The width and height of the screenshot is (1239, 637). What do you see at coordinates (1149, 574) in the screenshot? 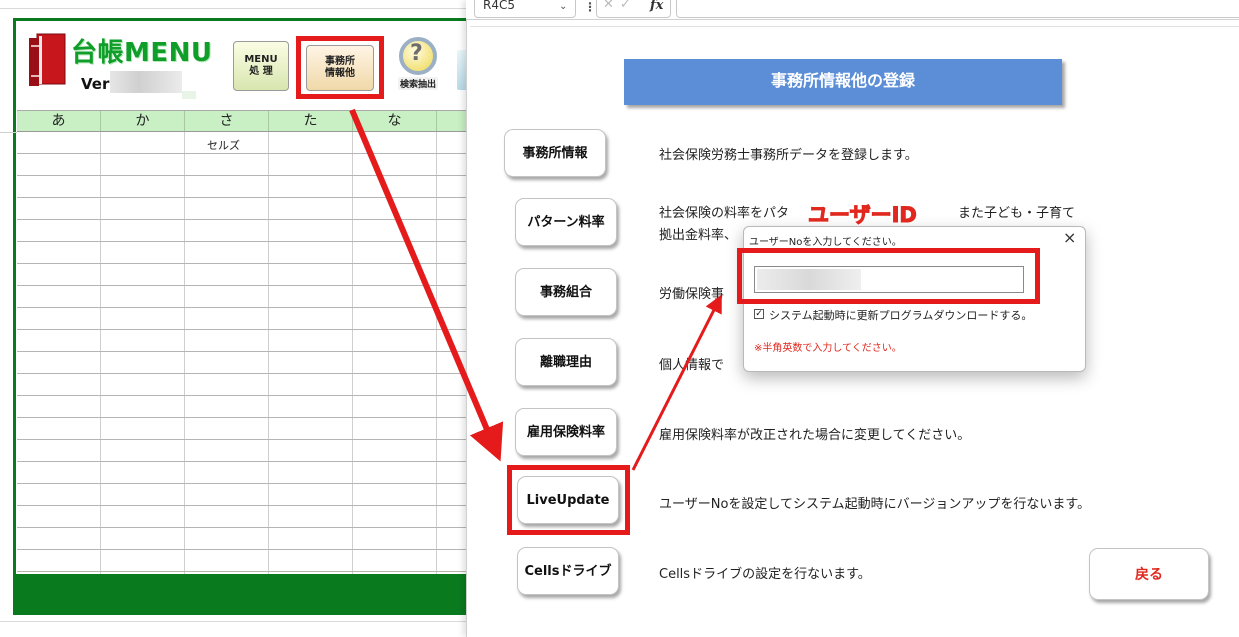
I see `back-button: 戻る` at bounding box center [1149, 574].